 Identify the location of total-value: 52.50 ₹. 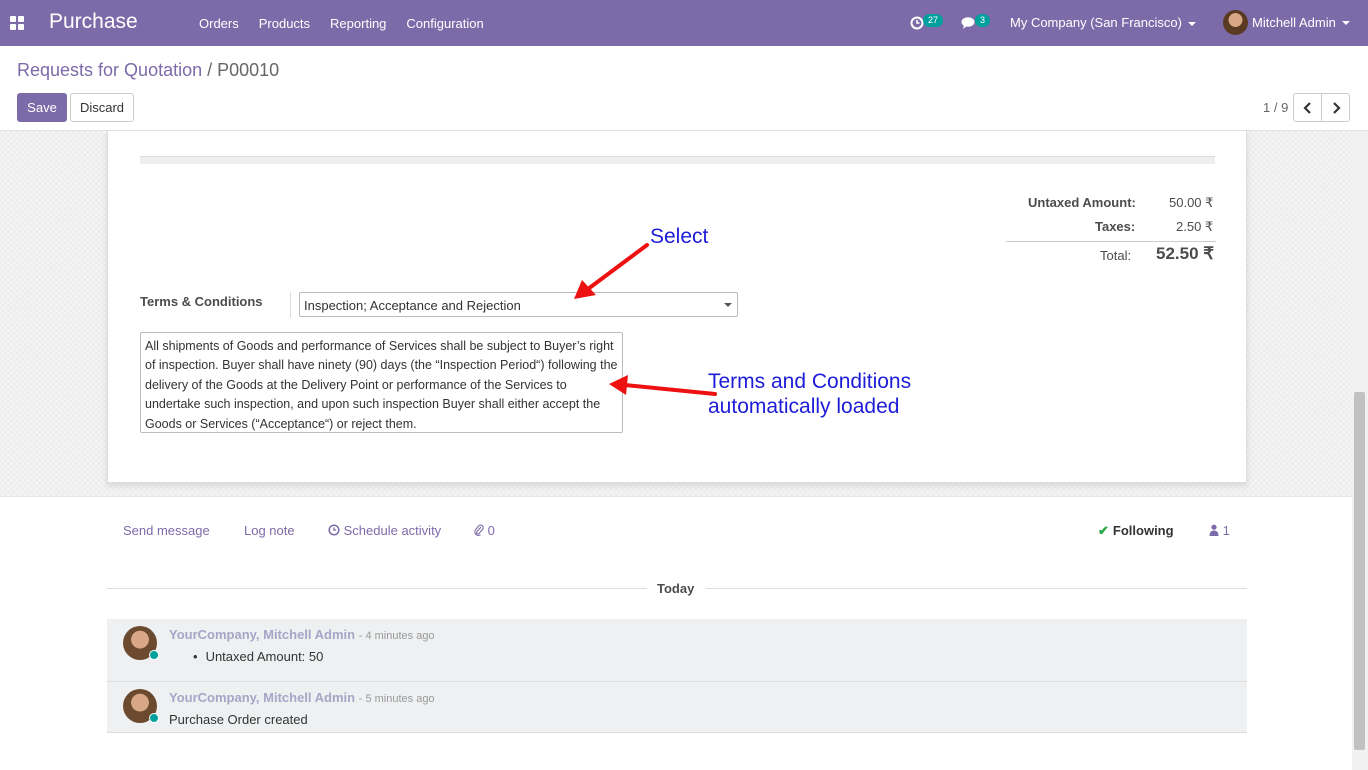
(1185, 253).